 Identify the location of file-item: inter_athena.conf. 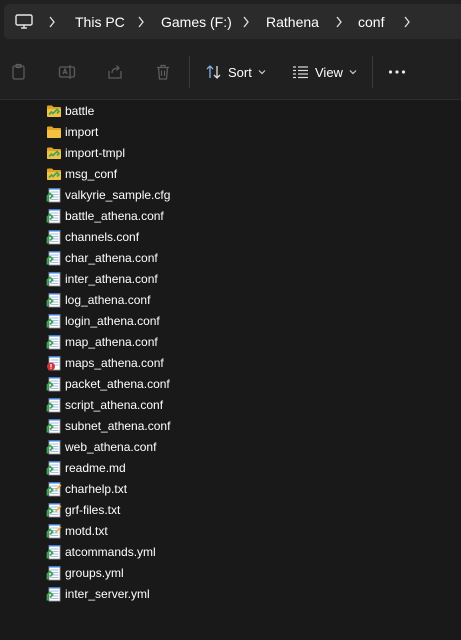
(200, 278).